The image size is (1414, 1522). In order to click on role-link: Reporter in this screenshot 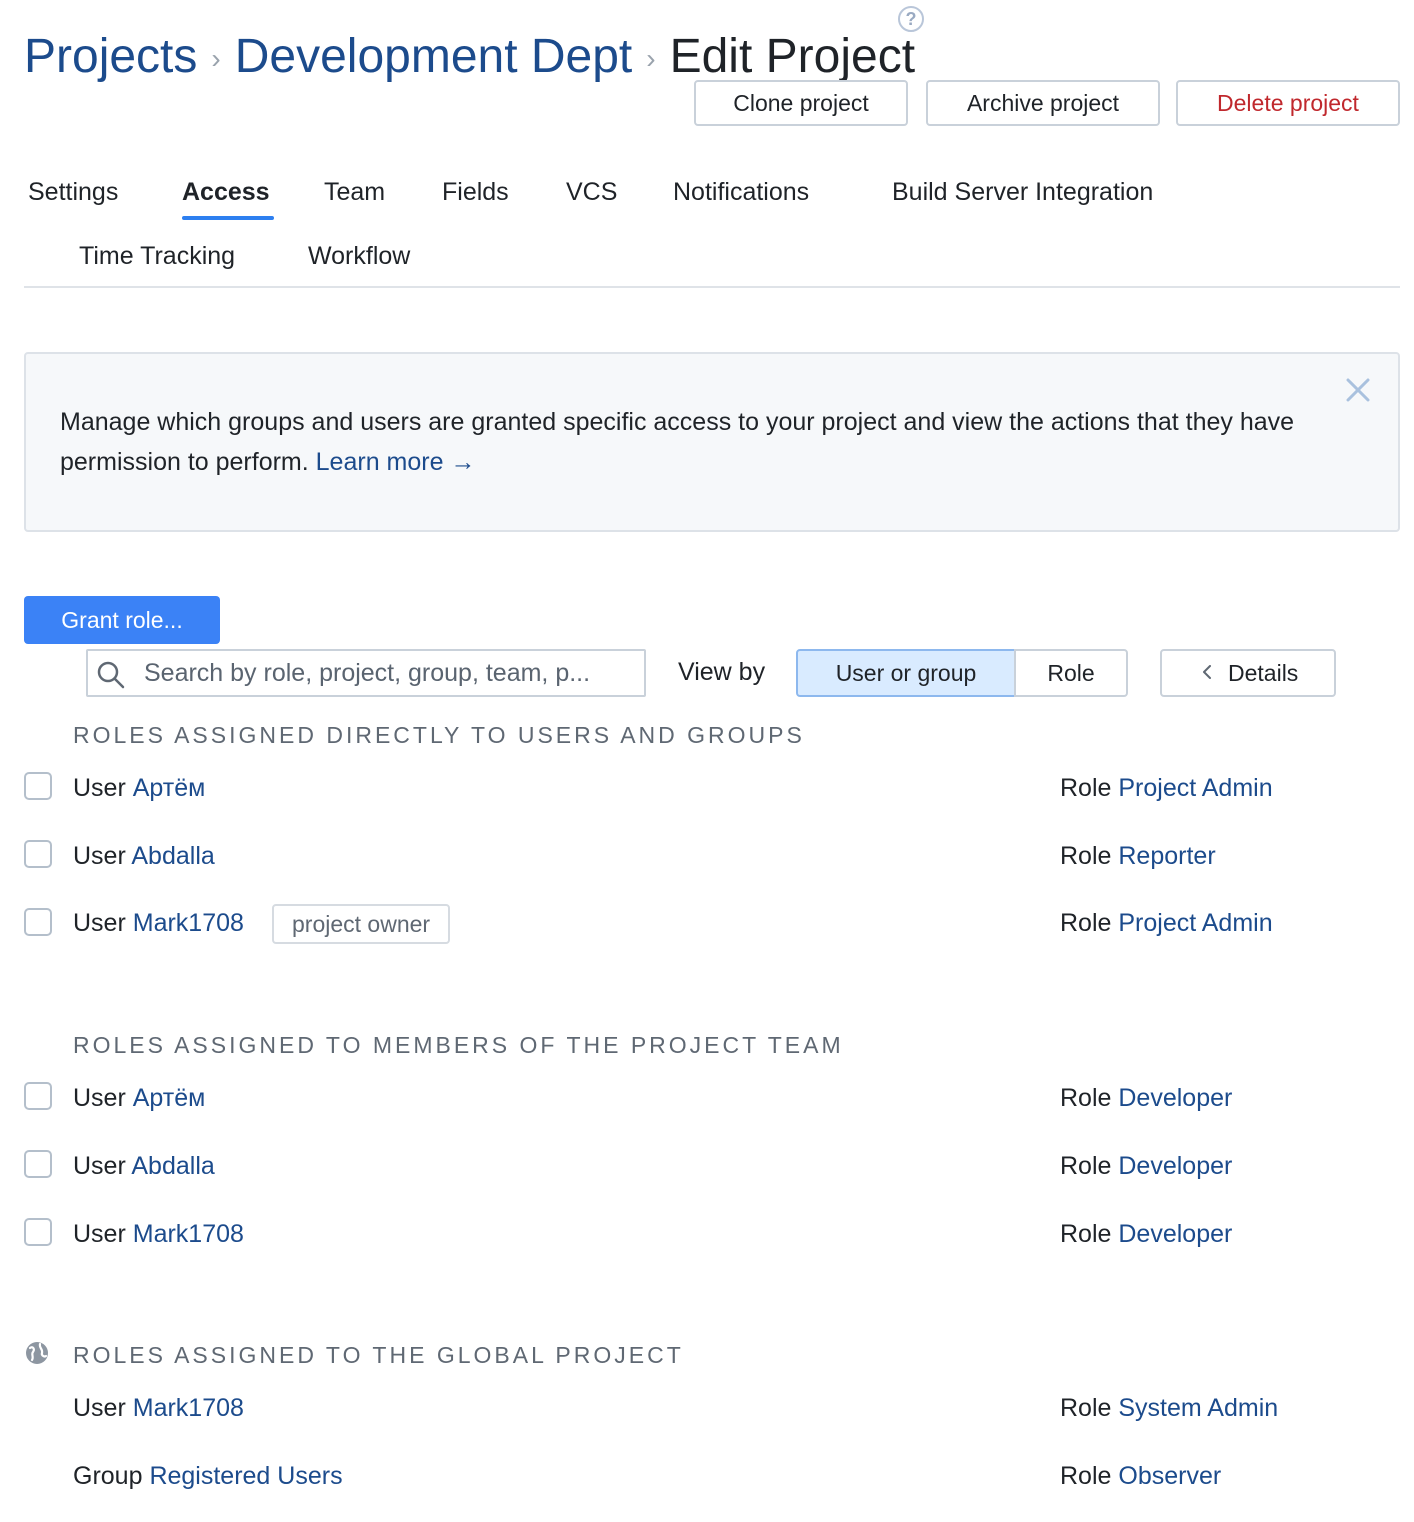, I will do `click(1166, 856)`.